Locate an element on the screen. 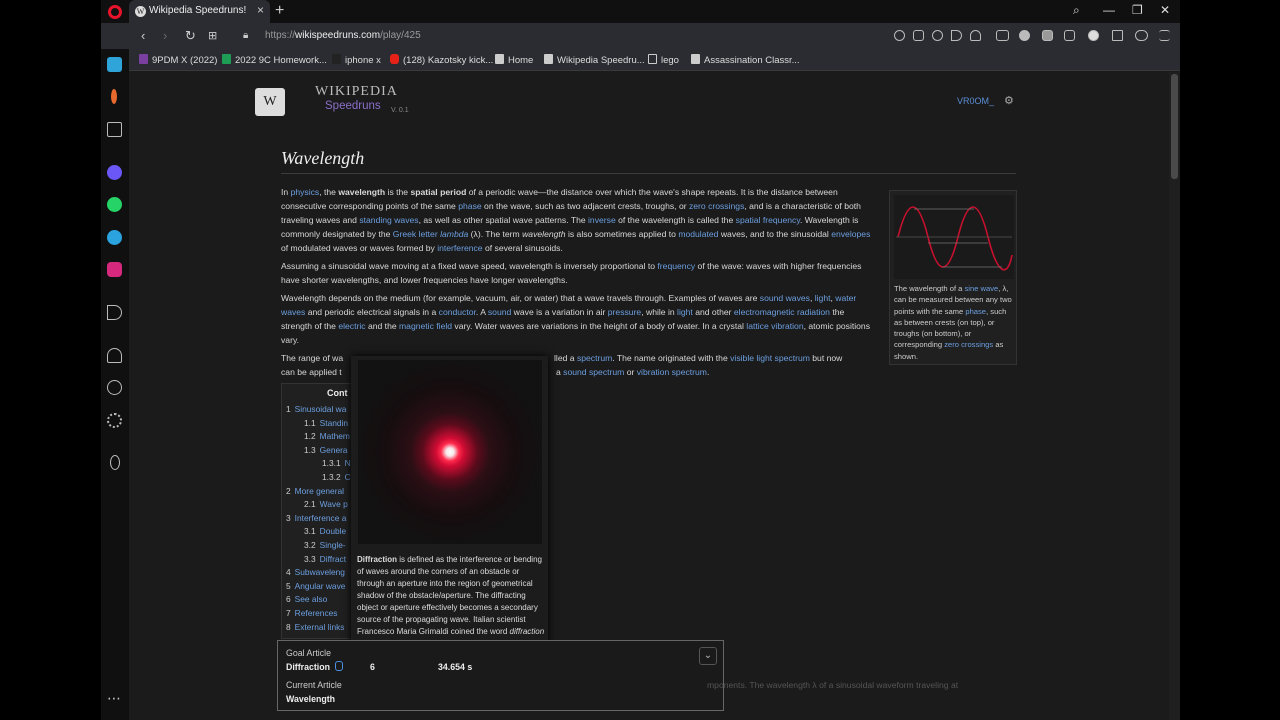 This screenshot has height=720, width=1280. opera-menu-icon is located at coordinates (115, 12).